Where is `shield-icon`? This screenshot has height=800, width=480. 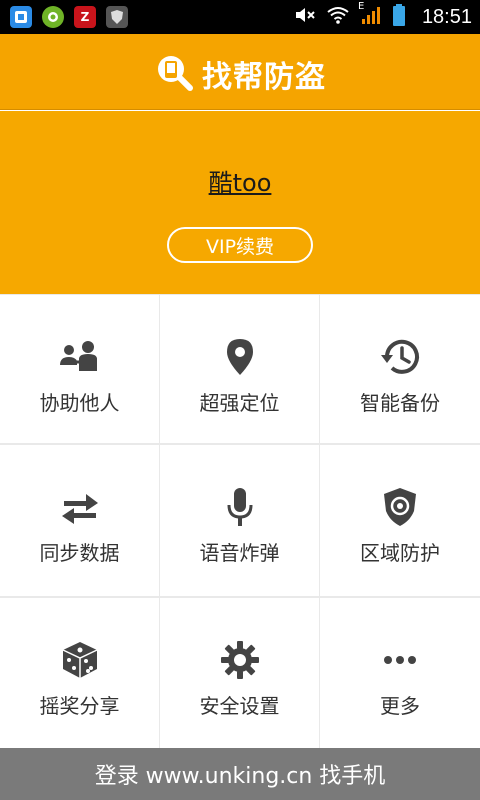
shield-icon is located at coordinates (400, 507).